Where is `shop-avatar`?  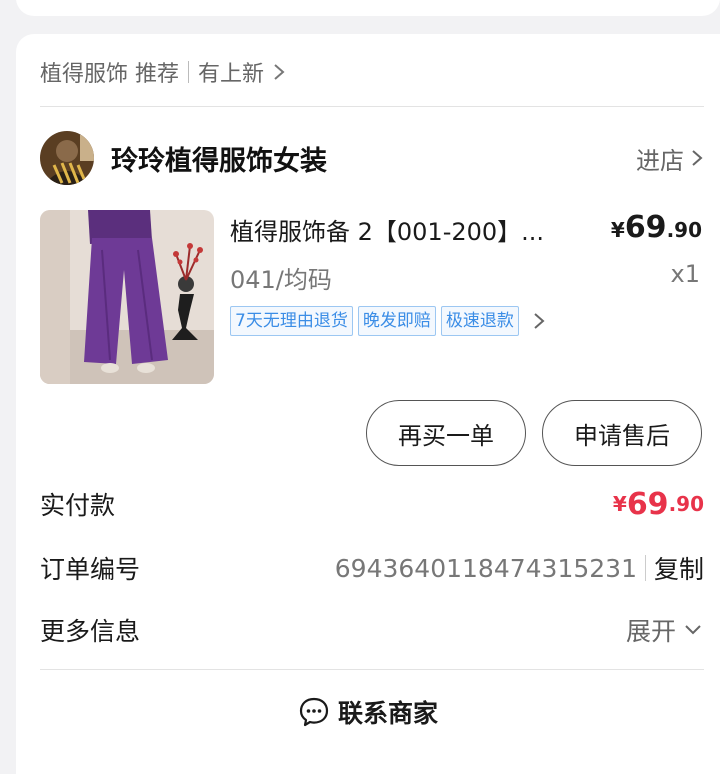
shop-avatar is located at coordinates (67, 158).